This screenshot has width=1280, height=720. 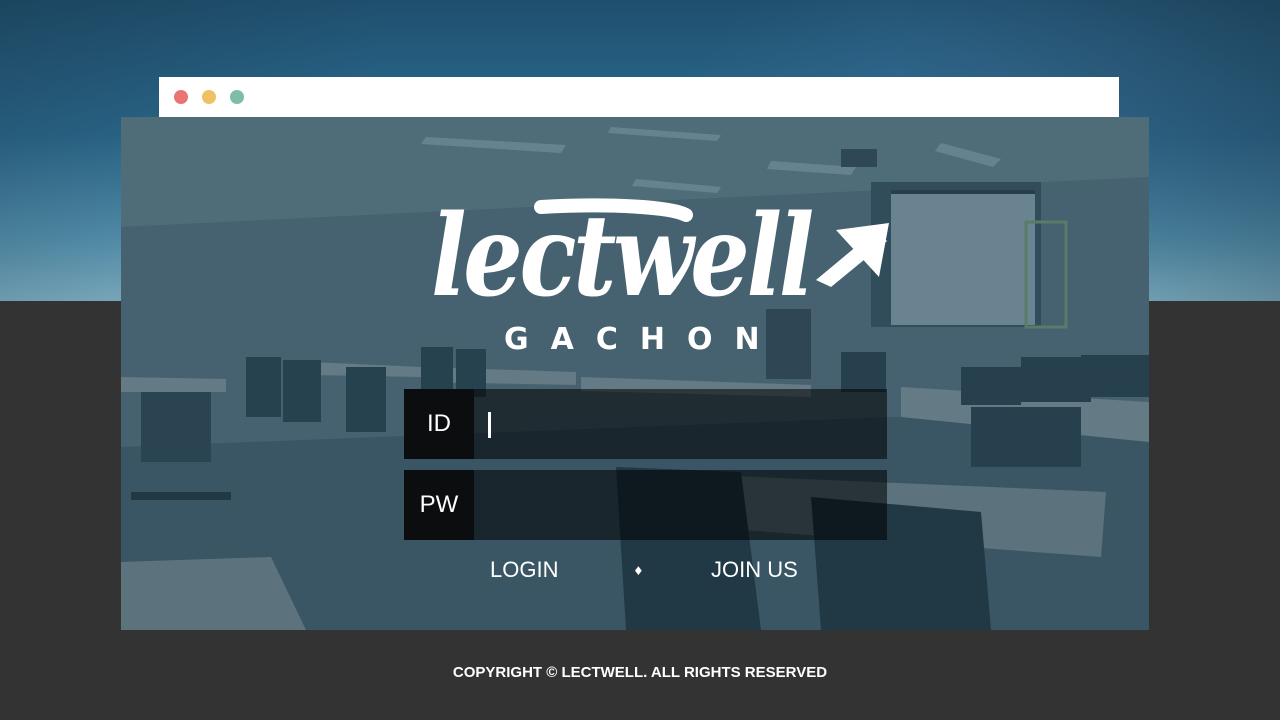 What do you see at coordinates (524, 570) in the screenshot?
I see `login-button: LOGIN` at bounding box center [524, 570].